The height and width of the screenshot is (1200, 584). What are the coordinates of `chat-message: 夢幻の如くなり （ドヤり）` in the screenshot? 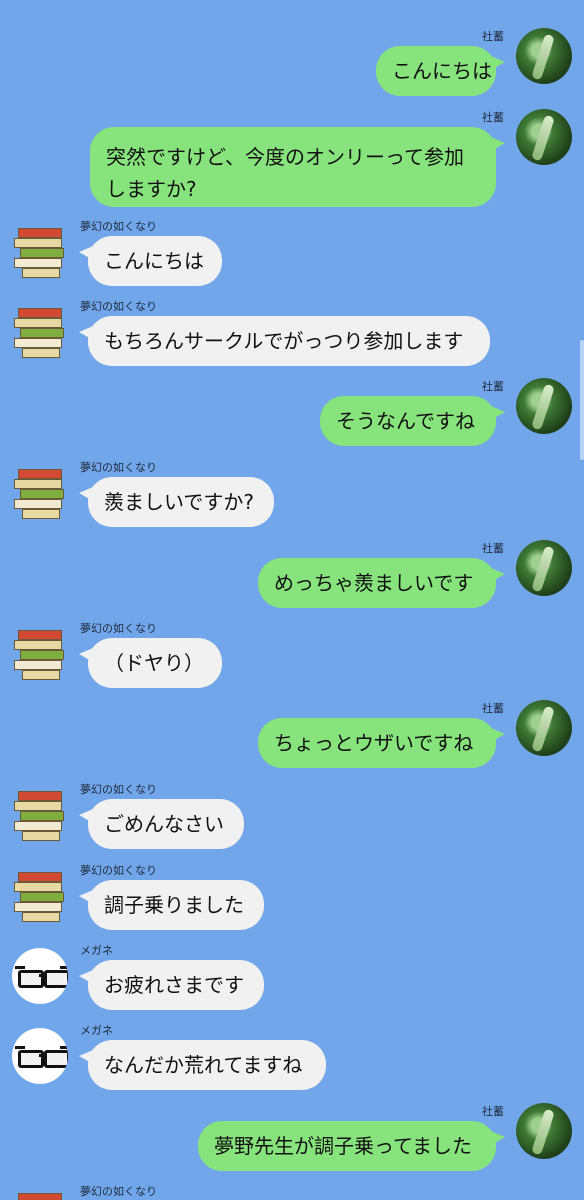 It's located at (292, 656).